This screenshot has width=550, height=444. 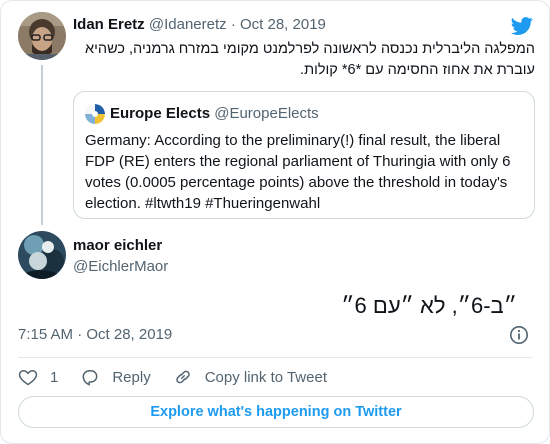 I want to click on divider, so click(x=275, y=357).